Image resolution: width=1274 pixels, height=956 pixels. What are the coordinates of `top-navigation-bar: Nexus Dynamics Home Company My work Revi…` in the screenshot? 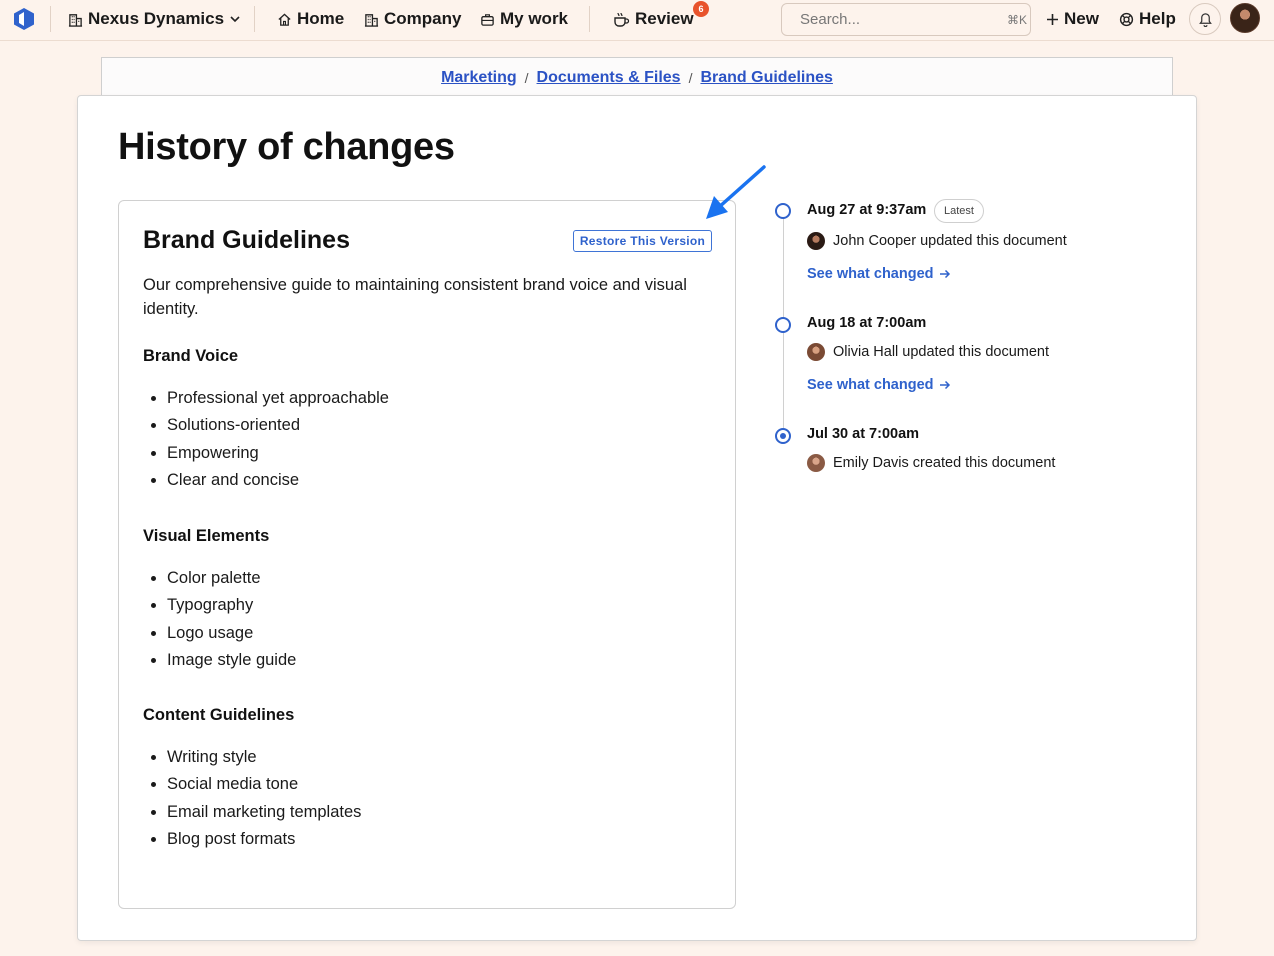 It's located at (637, 20).